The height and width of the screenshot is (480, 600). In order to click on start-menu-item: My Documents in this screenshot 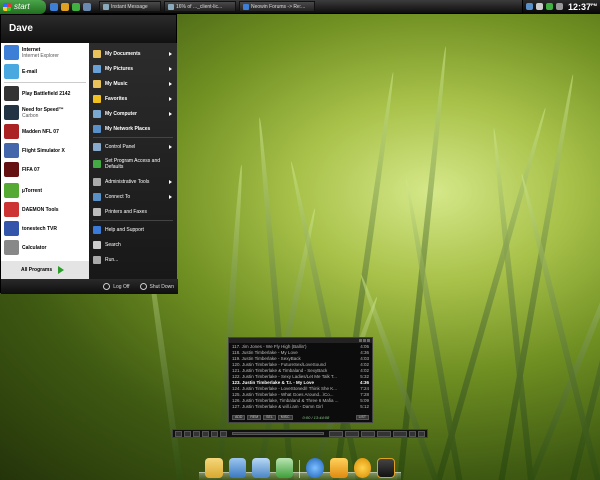, I will do `click(133, 53)`.